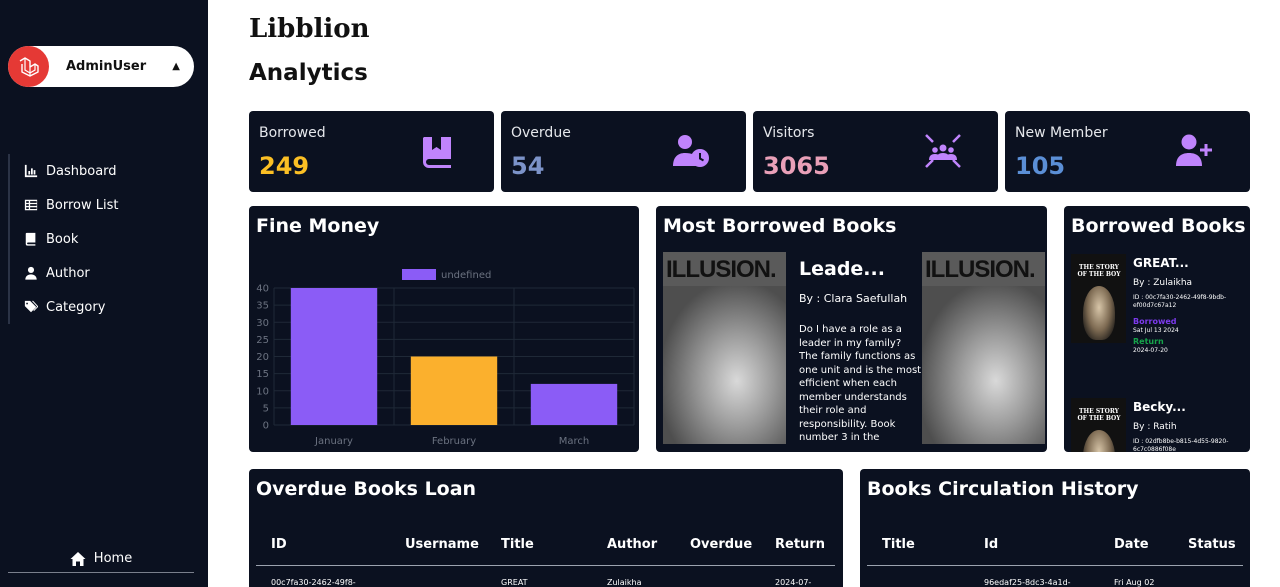 Image resolution: width=1280 pixels, height=587 pixels. Describe the element at coordinates (284, 166) in the screenshot. I see `stat-value: 249` at that location.